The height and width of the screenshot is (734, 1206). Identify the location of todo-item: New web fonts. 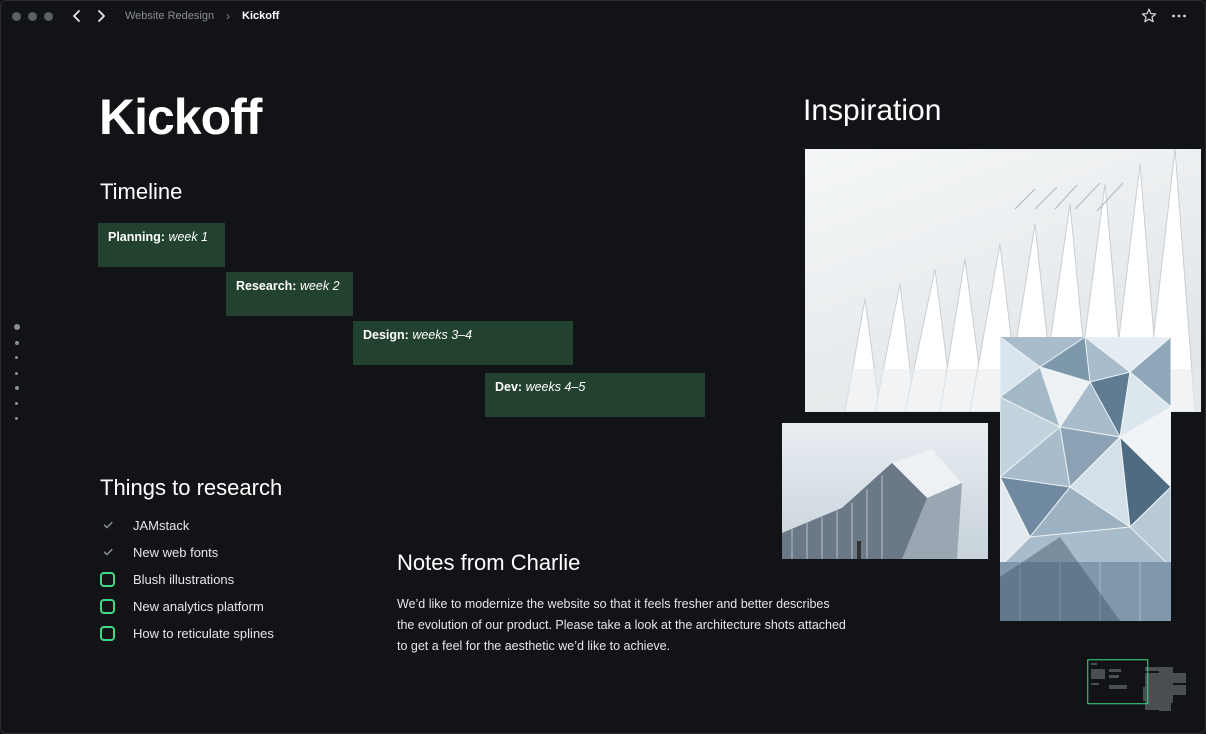
(159, 552).